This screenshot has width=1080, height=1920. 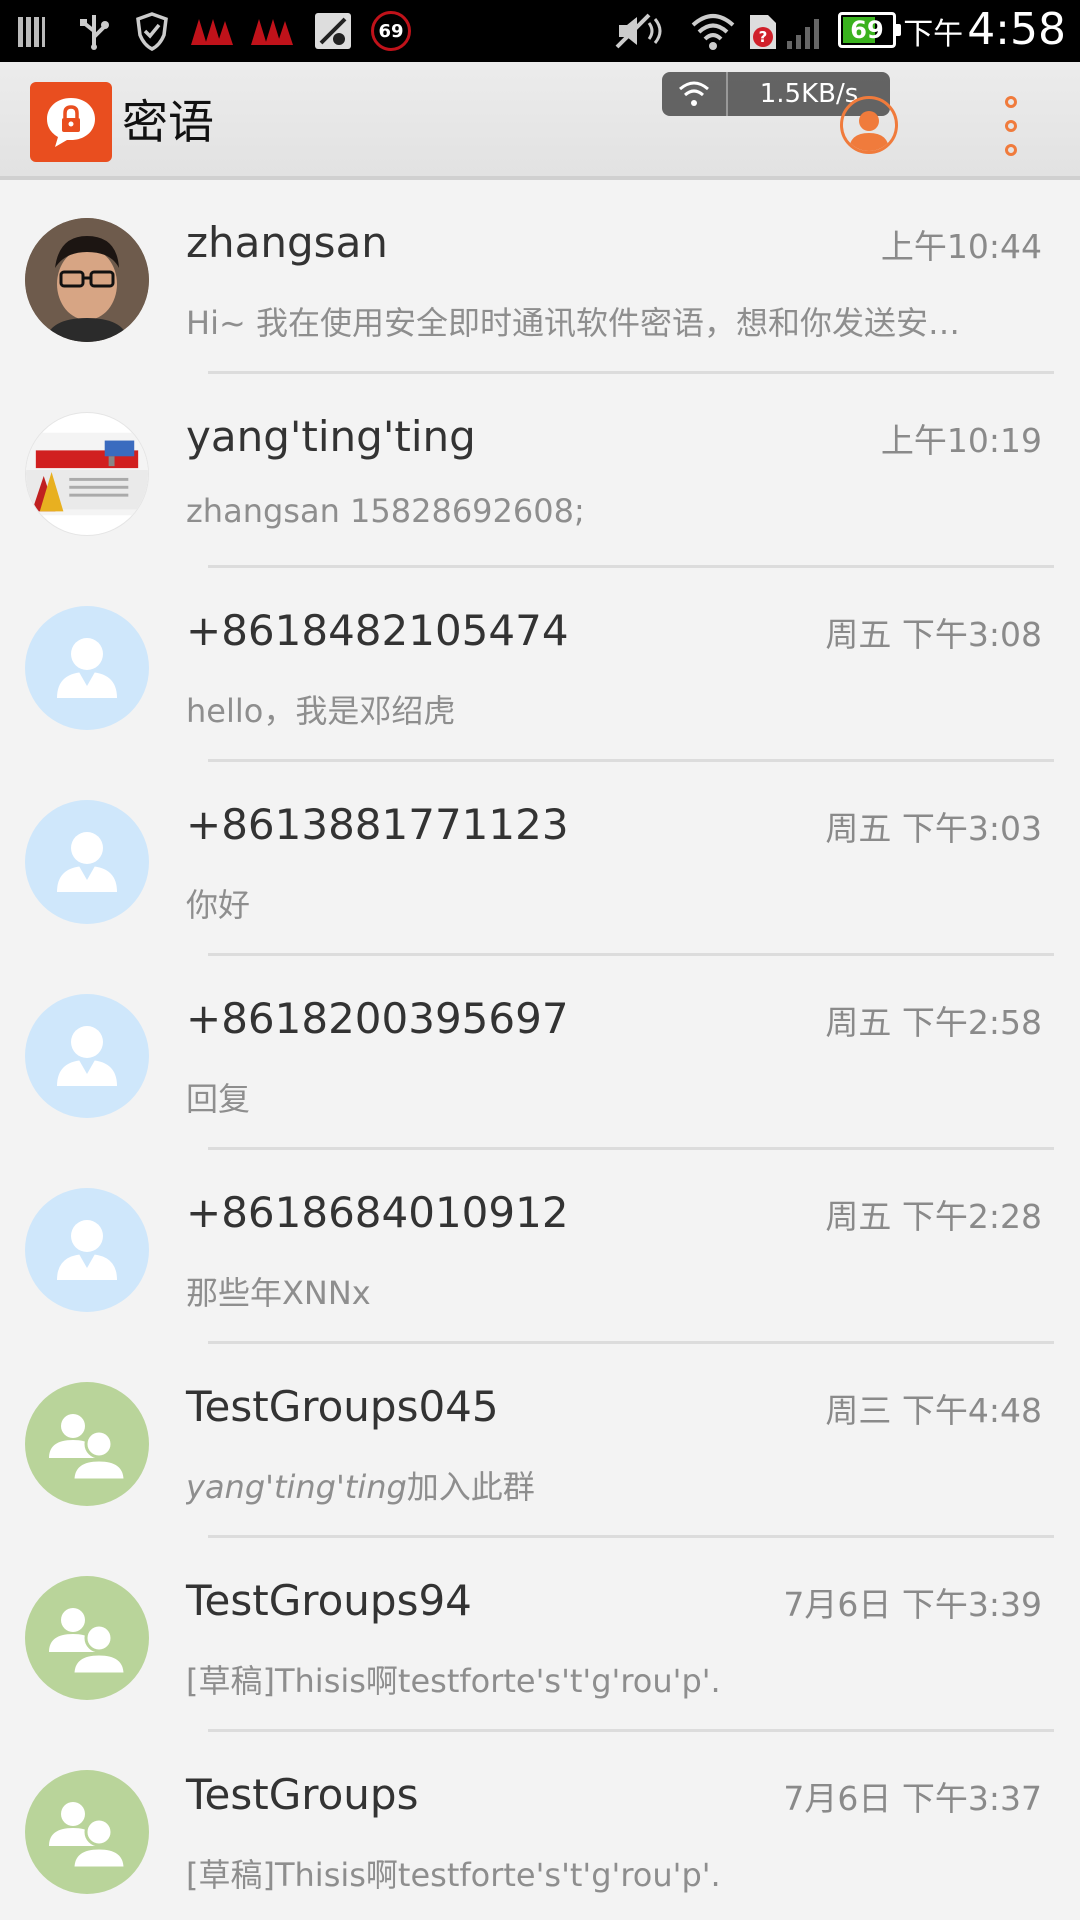 What do you see at coordinates (385, 511) in the screenshot?
I see `message-preview: zhangsan 15828692608;` at bounding box center [385, 511].